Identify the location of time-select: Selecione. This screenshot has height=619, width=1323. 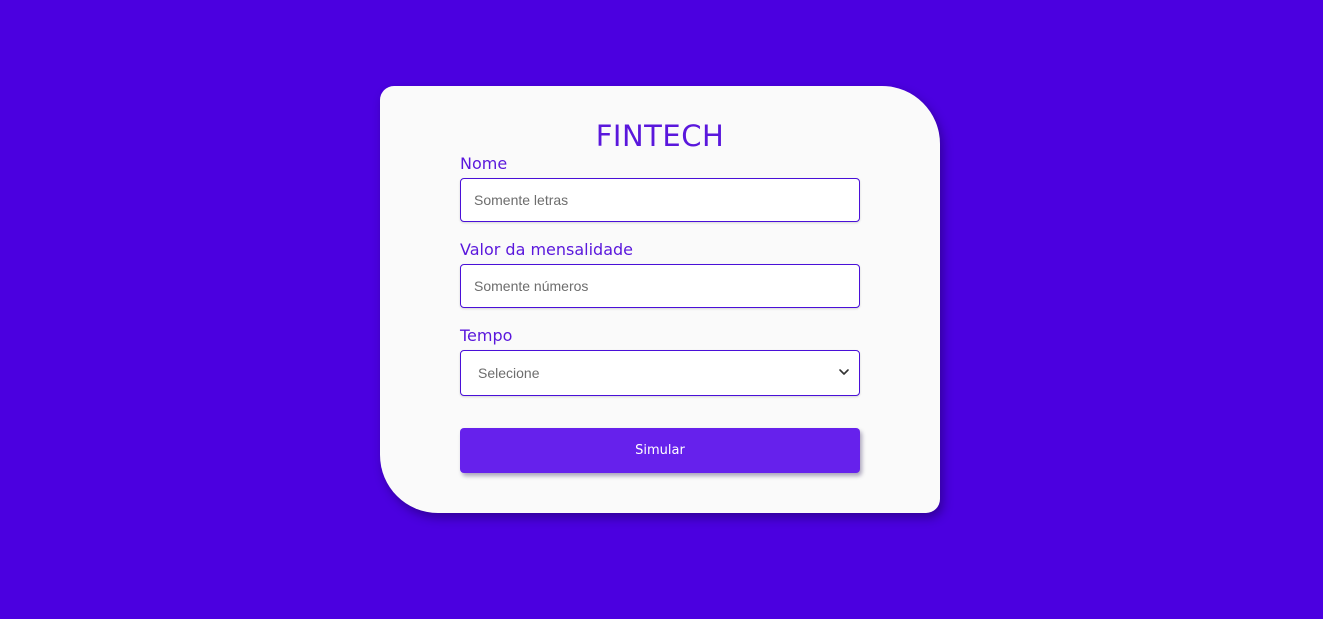
(660, 373).